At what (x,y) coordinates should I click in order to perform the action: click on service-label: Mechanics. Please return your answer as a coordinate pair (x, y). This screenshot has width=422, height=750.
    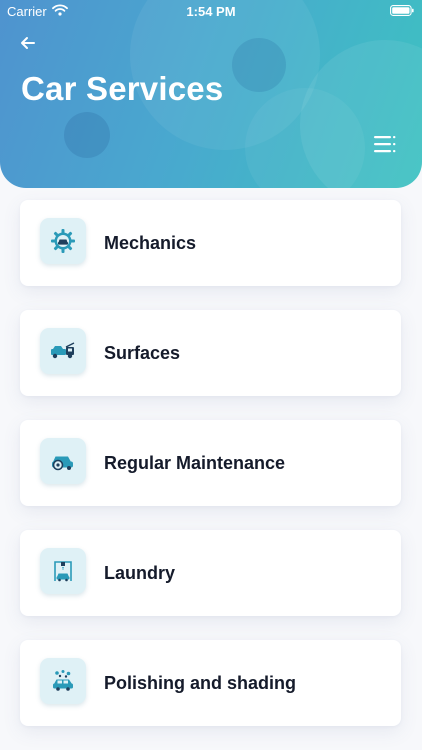
    Looking at the image, I should click on (150, 243).